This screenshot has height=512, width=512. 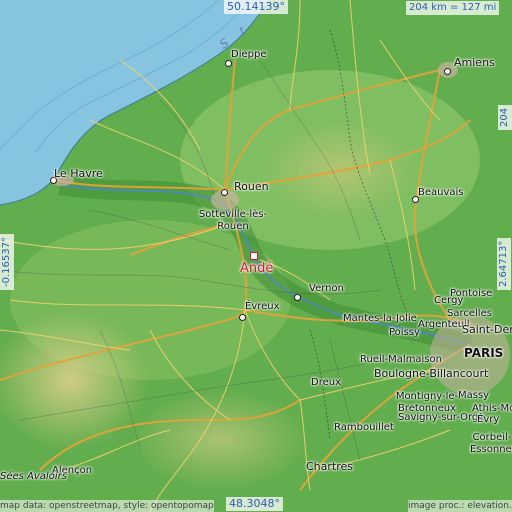 What do you see at coordinates (233, 221) in the screenshot?
I see `place-label-sotteville: Sotteville-lès-Rouen` at bounding box center [233, 221].